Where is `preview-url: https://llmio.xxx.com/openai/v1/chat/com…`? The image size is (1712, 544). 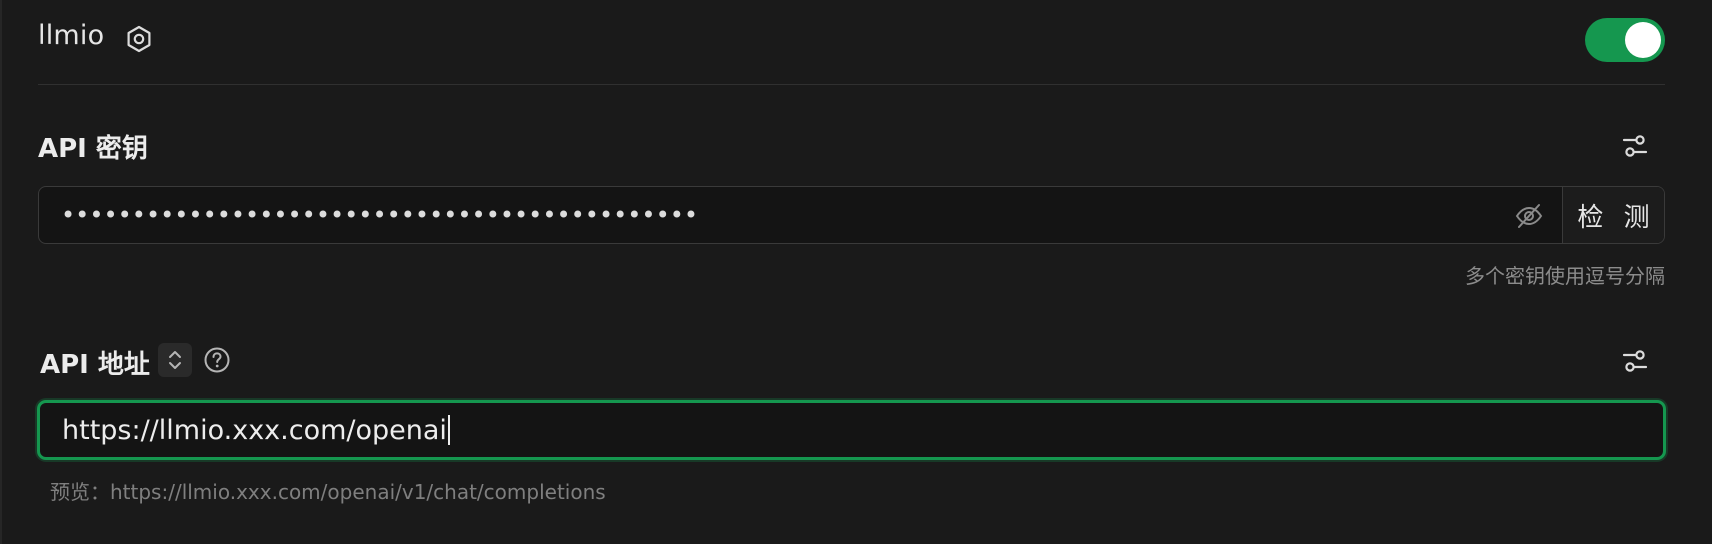 preview-url: https://llmio.xxx.com/openai/v1/chat/com… is located at coordinates (358, 492).